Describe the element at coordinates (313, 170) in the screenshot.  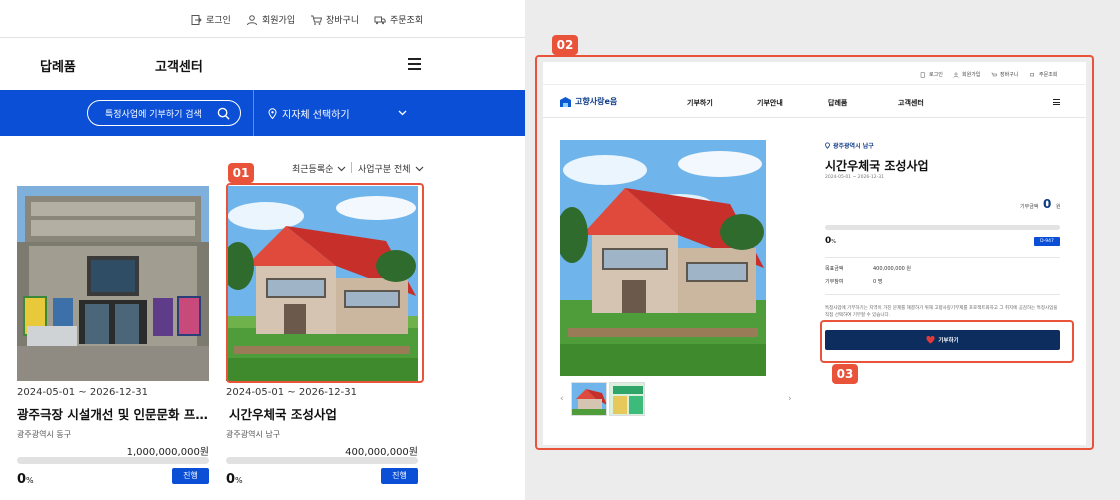
I see `sort-label: 최근등록순` at that location.